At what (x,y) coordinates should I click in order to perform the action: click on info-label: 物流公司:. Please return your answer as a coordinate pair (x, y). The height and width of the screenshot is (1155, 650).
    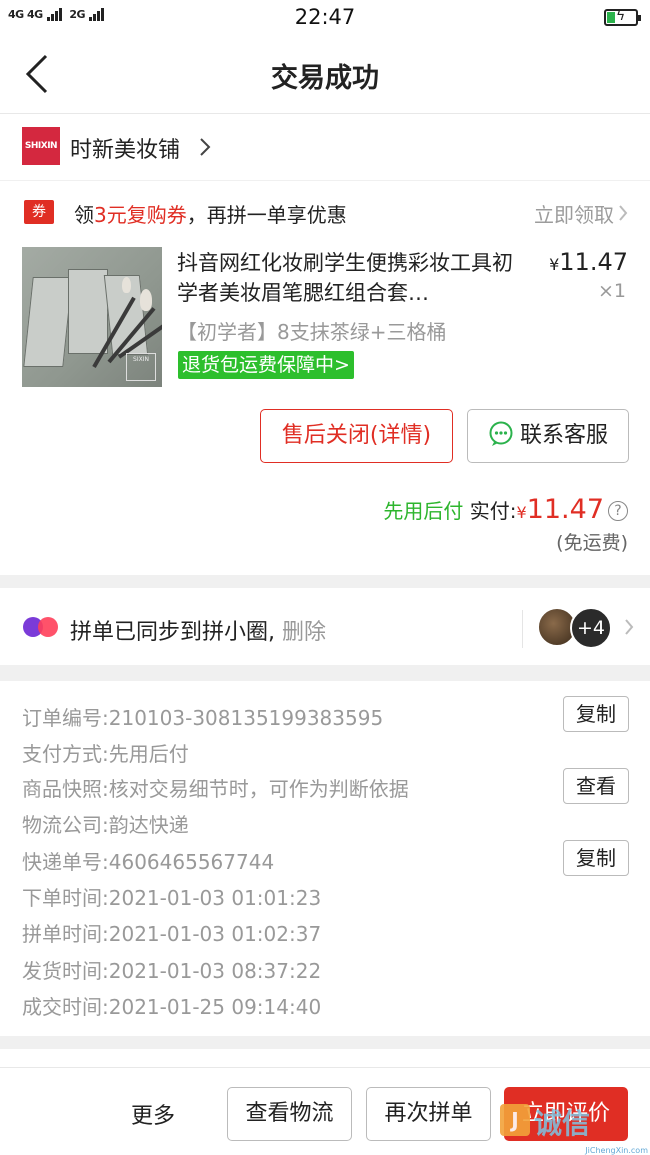
    Looking at the image, I should click on (65, 825).